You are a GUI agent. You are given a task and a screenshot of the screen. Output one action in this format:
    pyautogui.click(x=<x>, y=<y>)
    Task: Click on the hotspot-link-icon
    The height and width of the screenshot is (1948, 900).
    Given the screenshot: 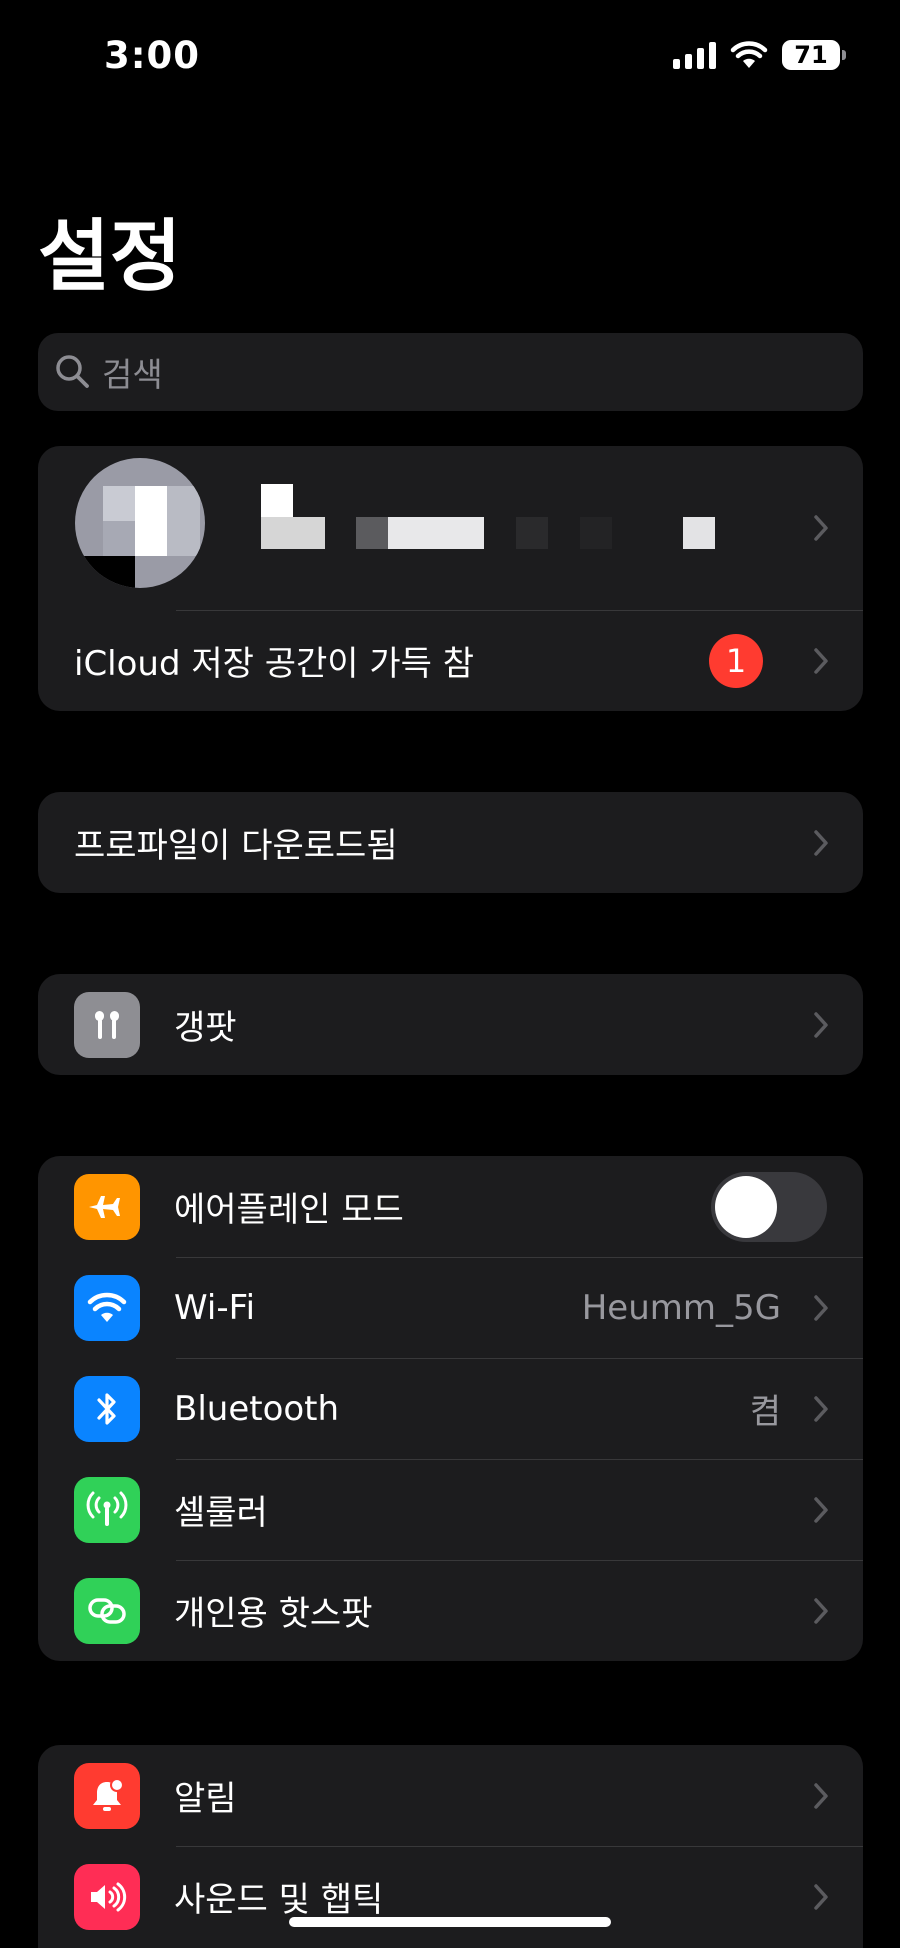 What is the action you would take?
    pyautogui.click(x=107, y=1610)
    